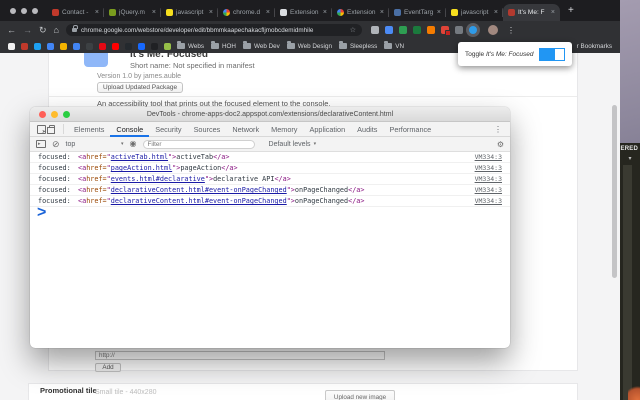 The image size is (640, 400). I want to click on browser-tab: jQuery.m ×, so click(132, 12).